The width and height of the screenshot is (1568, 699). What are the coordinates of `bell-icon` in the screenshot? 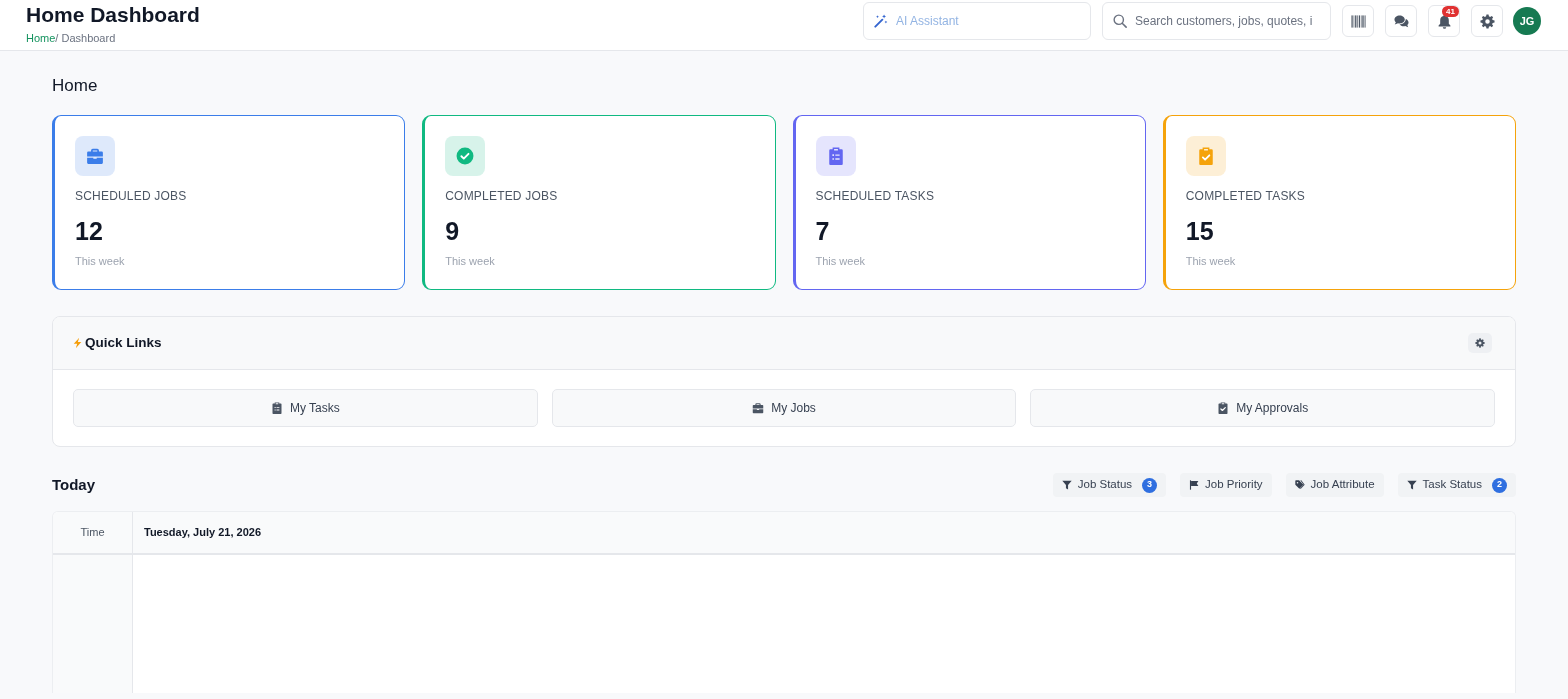 It's located at (1444, 21).